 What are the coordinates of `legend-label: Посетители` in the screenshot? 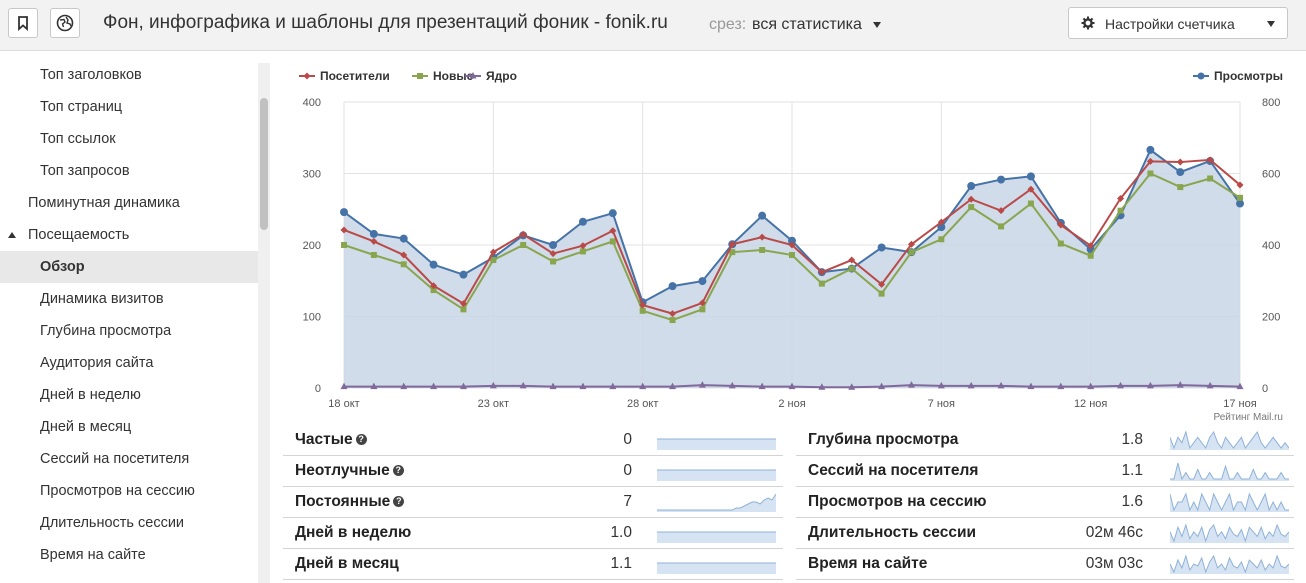 It's located at (355, 76).